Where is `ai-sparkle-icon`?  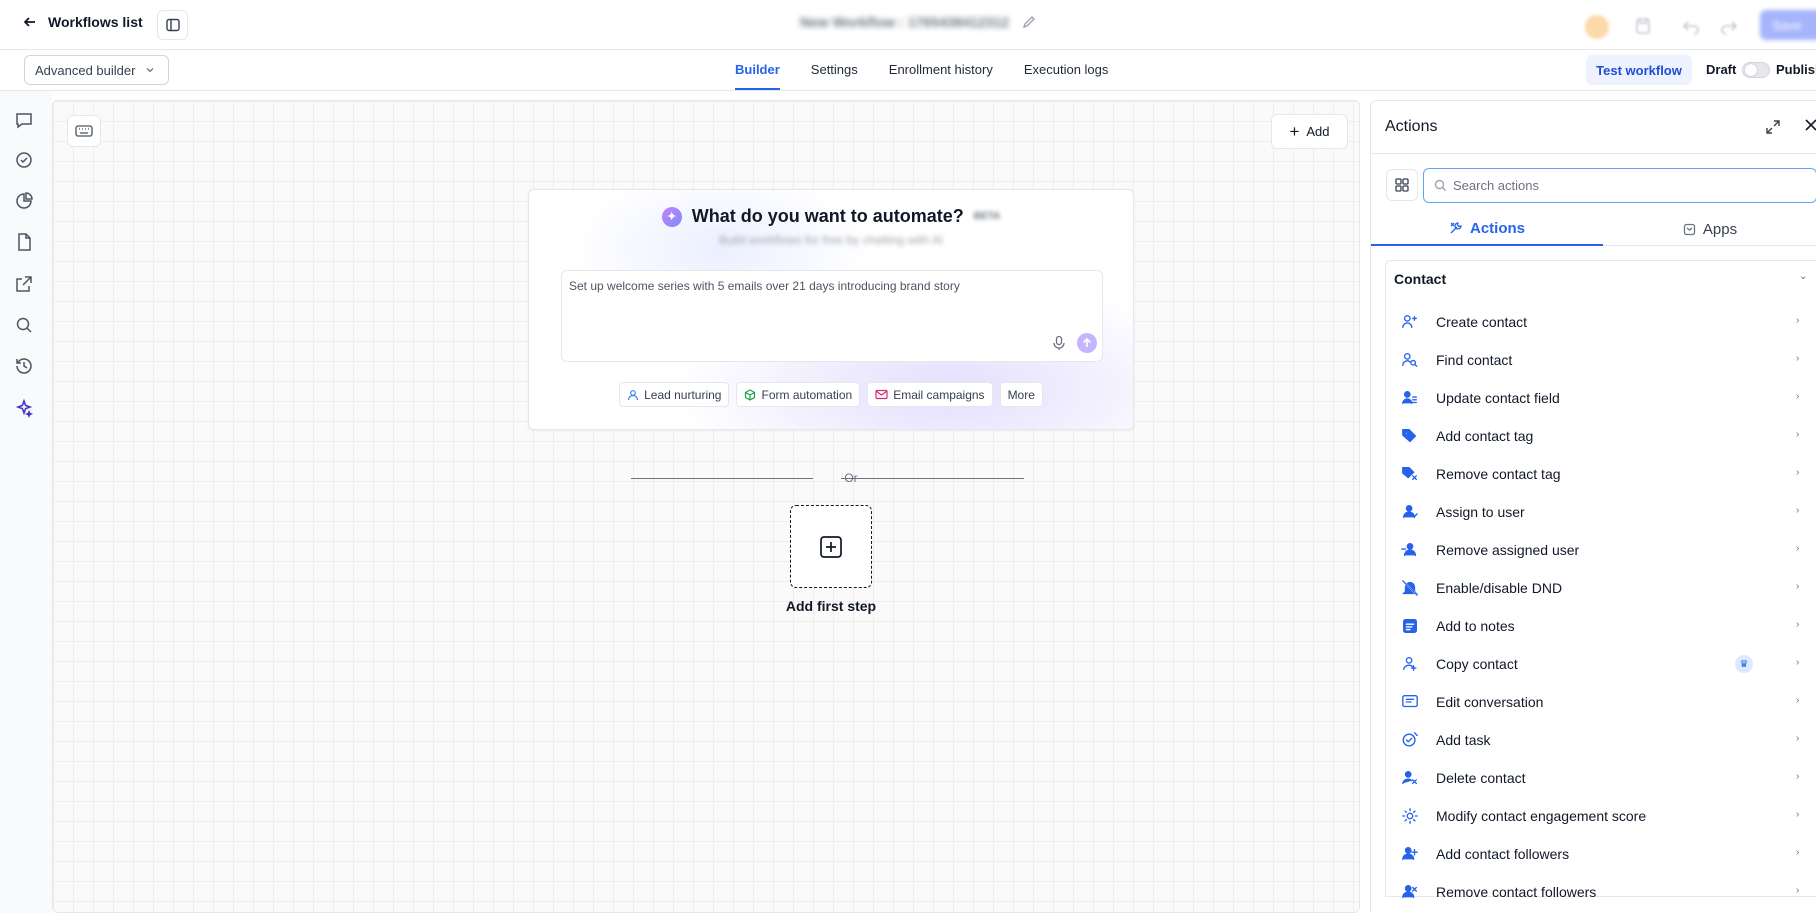
ai-sparkle-icon is located at coordinates (24, 408).